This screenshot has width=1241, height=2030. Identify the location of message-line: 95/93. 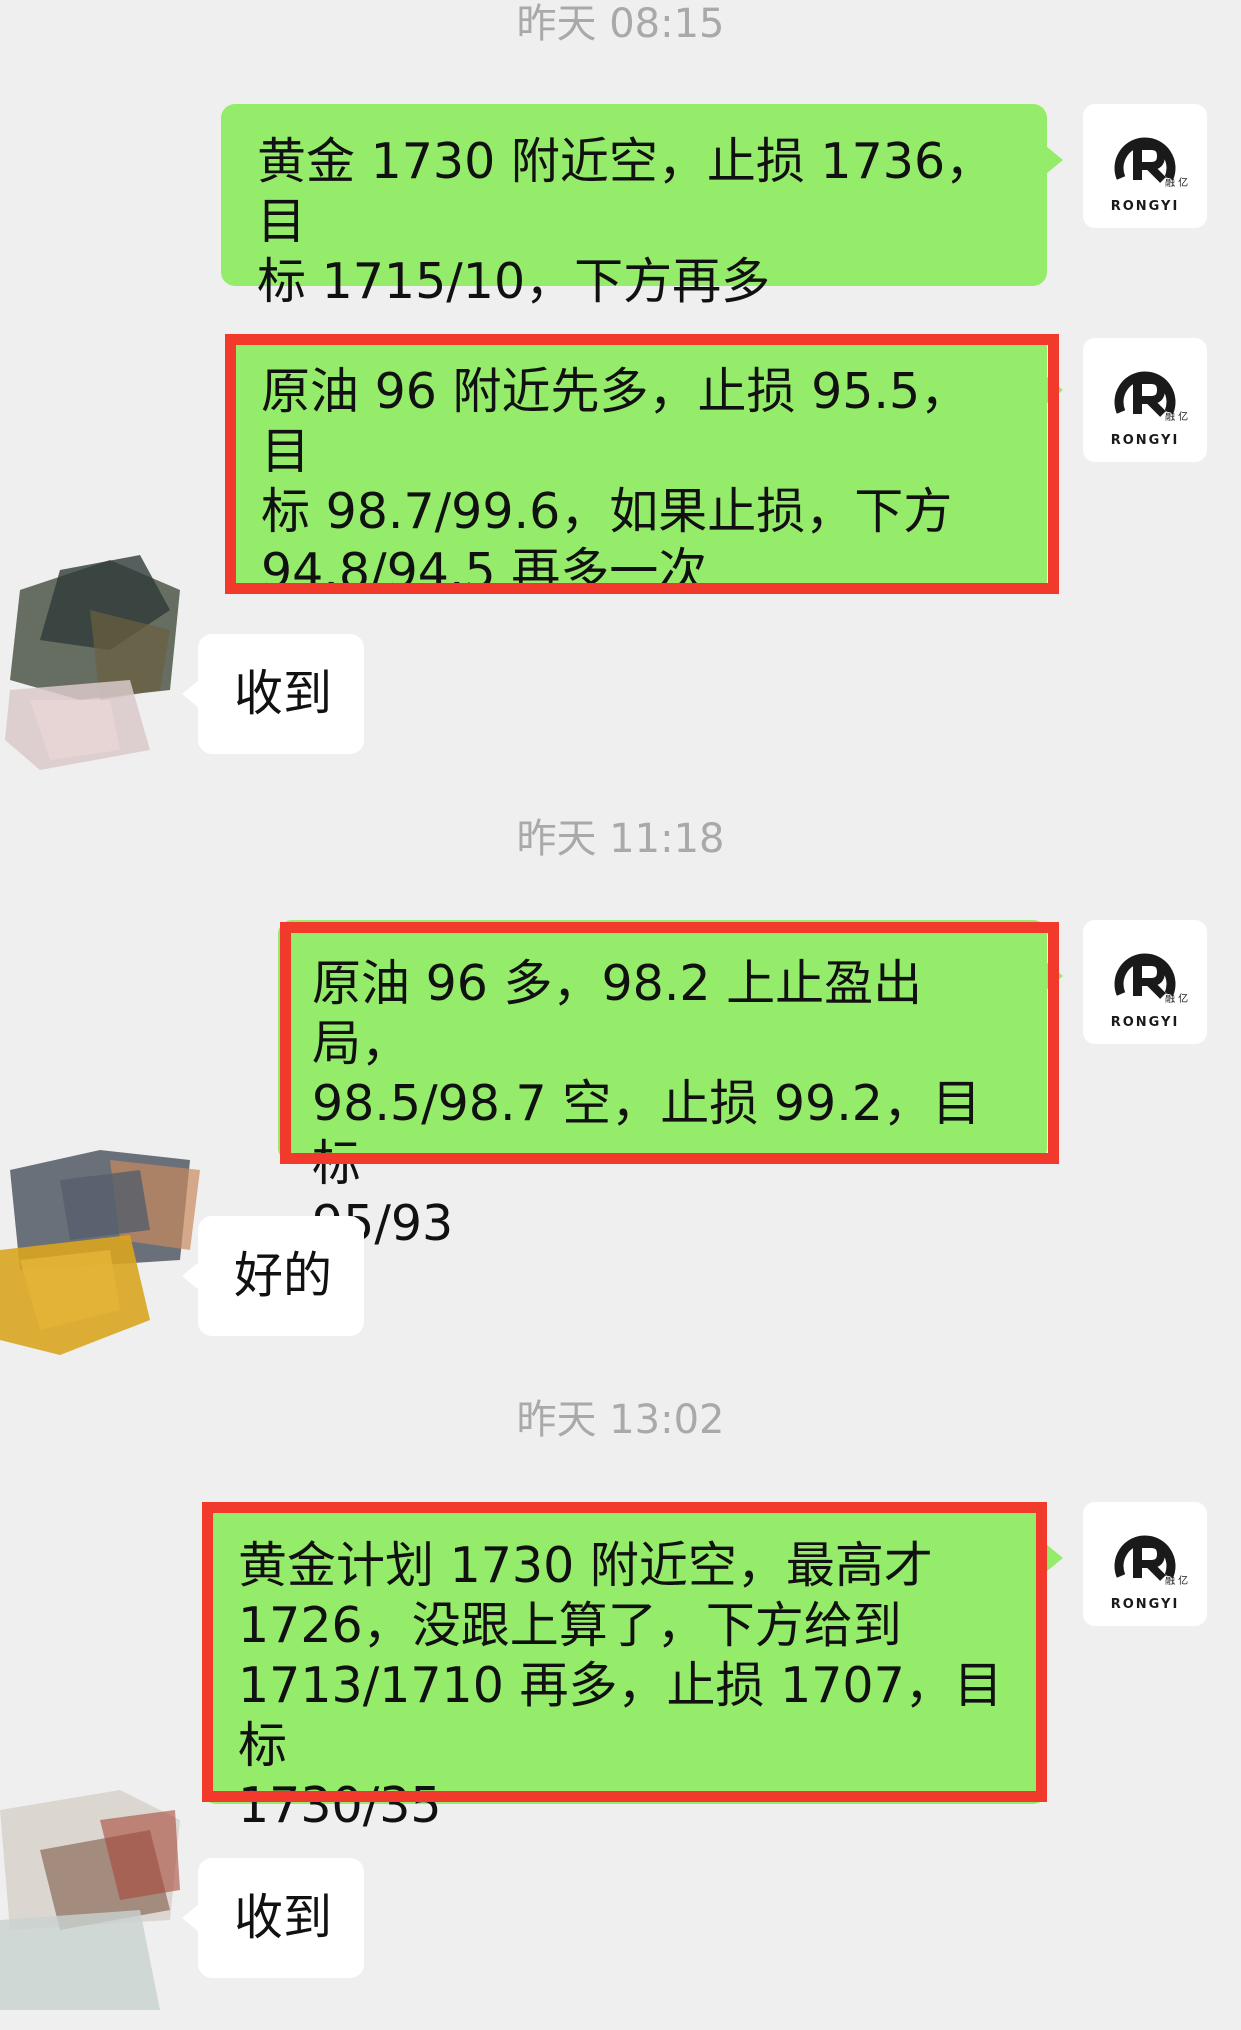
(383, 1223).